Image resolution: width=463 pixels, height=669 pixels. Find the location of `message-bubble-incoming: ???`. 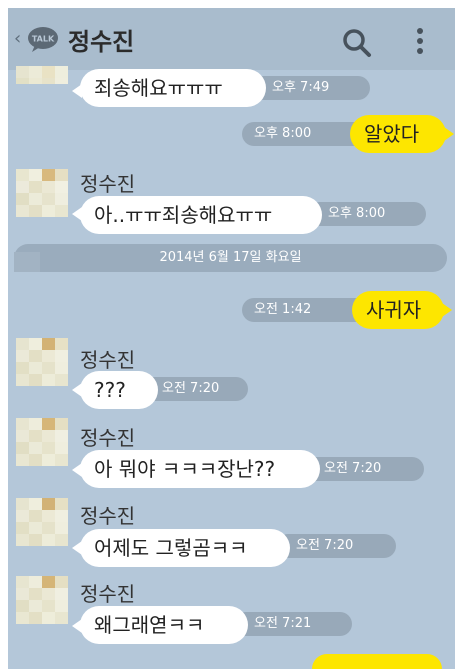

message-bubble-incoming: ??? is located at coordinates (119, 390).